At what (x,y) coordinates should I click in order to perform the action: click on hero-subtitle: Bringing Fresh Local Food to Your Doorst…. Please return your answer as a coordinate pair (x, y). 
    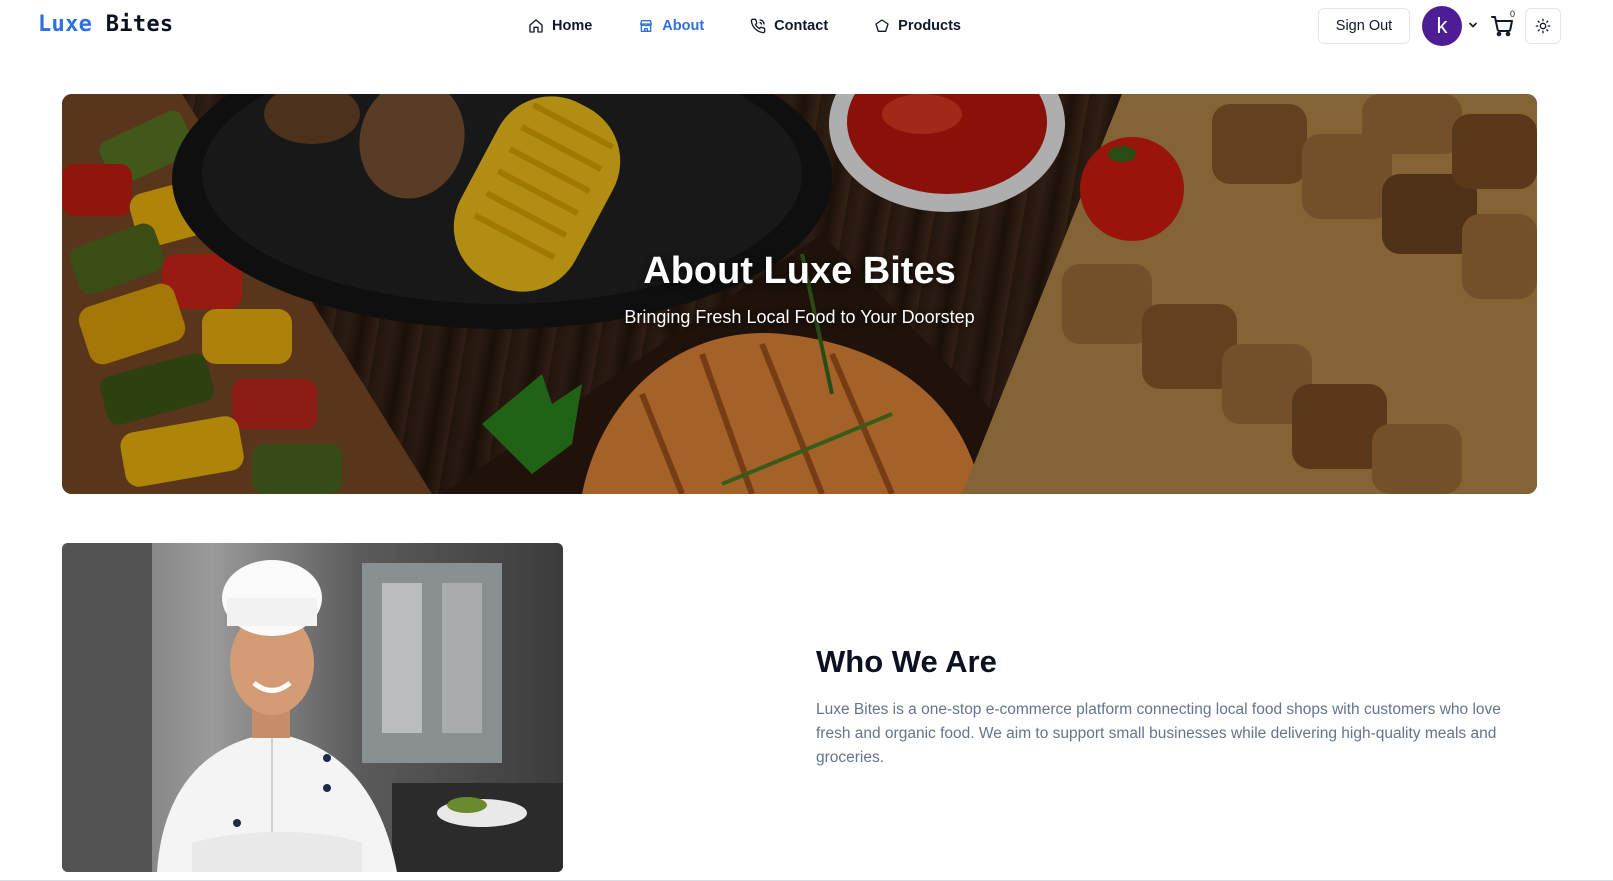
    Looking at the image, I should click on (799, 317).